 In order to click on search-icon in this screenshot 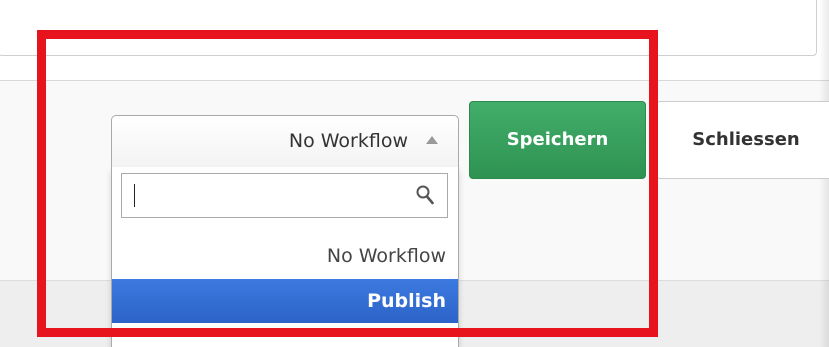, I will do `click(425, 195)`.